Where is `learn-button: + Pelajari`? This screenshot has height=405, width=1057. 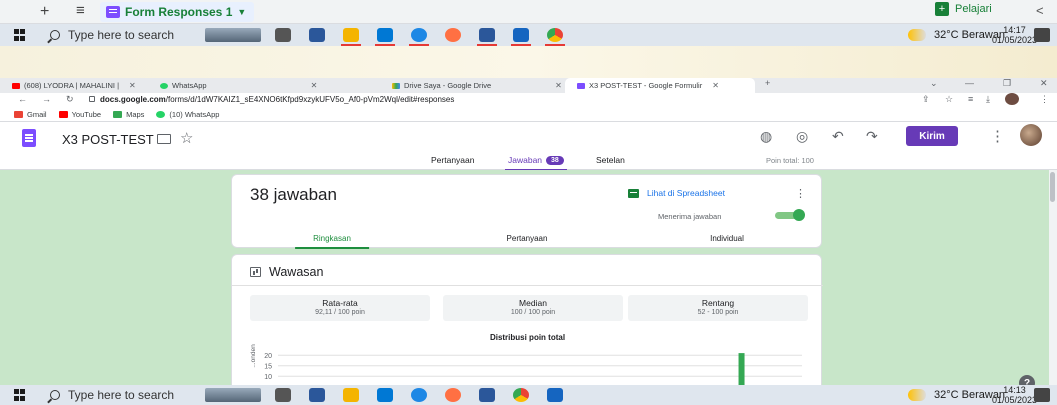
learn-button: + Pelajari is located at coordinates (963, 9).